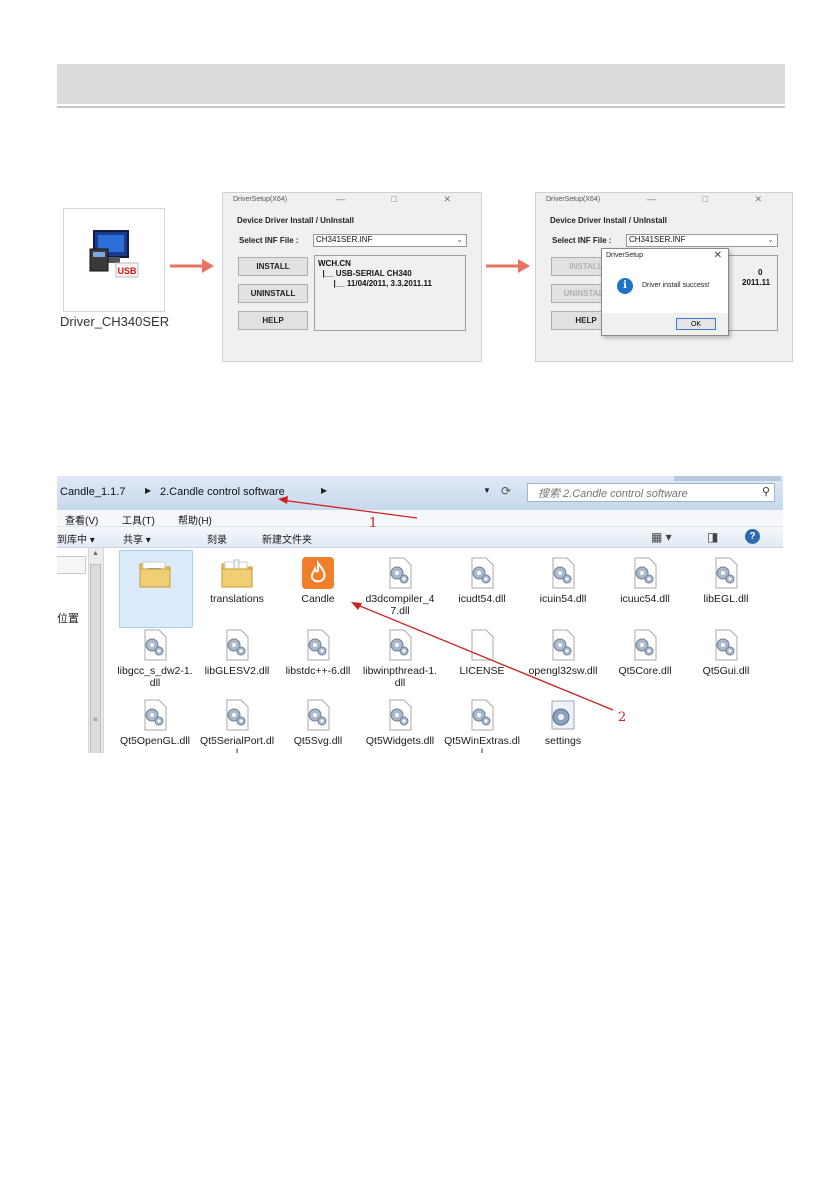  I want to click on tree-line: |__ 11/04/2011, 3.3.2011.11, so click(375, 283).